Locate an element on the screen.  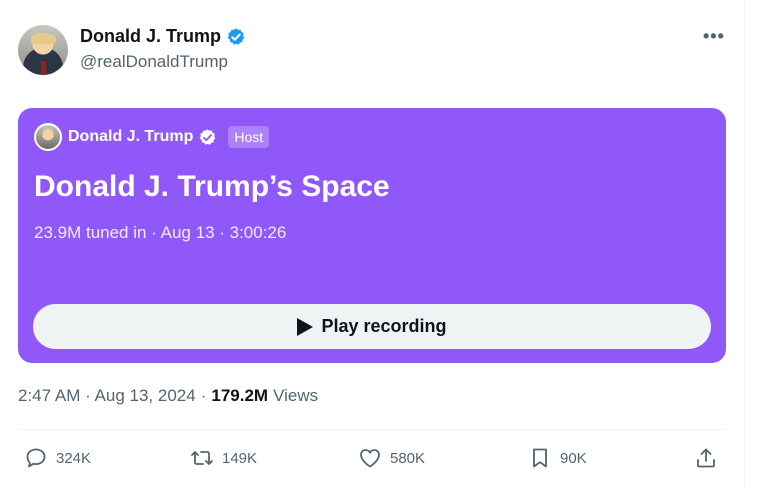
share-button is located at coordinates (706, 458).